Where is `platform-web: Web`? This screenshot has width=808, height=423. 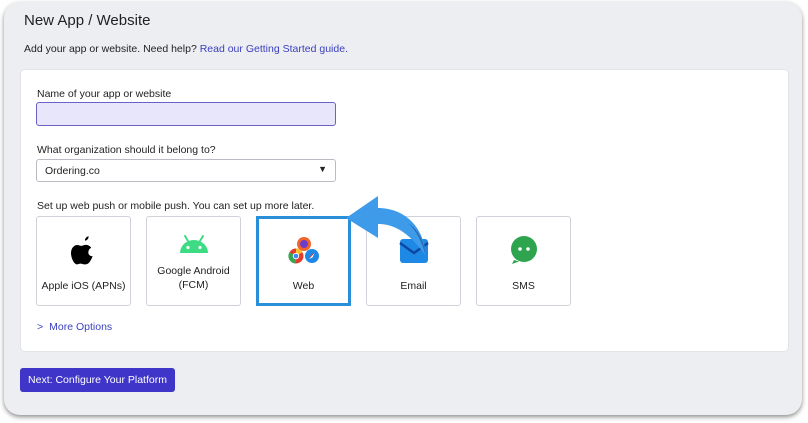
platform-web: Web is located at coordinates (303, 261).